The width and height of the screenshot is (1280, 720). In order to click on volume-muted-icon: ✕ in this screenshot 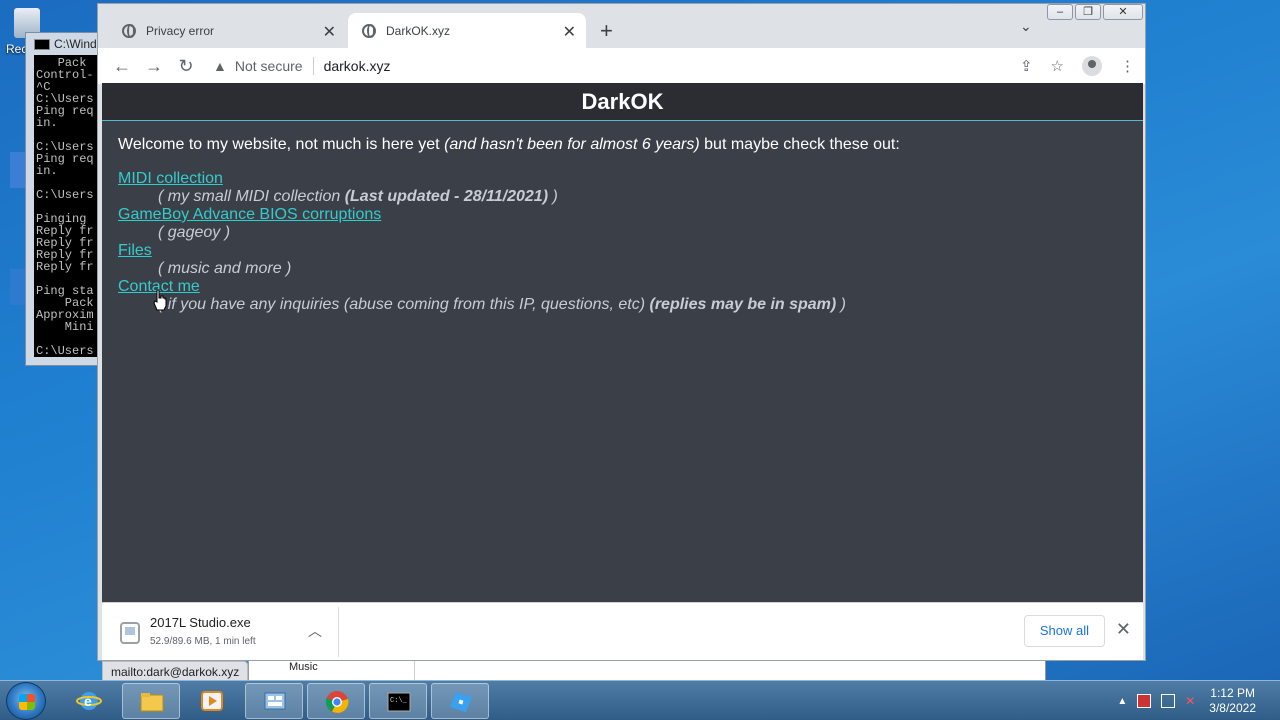, I will do `click(1192, 701)`.